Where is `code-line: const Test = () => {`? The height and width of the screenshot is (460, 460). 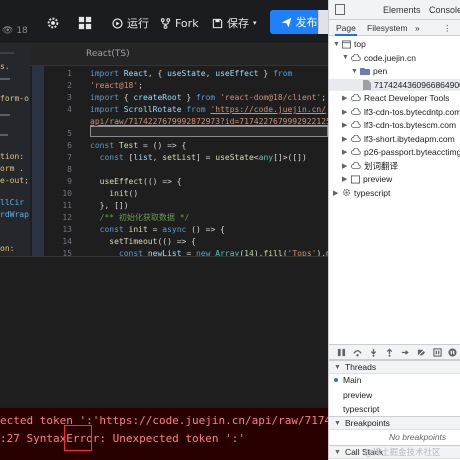
code-line: const Test = () => { is located at coordinates (209, 146).